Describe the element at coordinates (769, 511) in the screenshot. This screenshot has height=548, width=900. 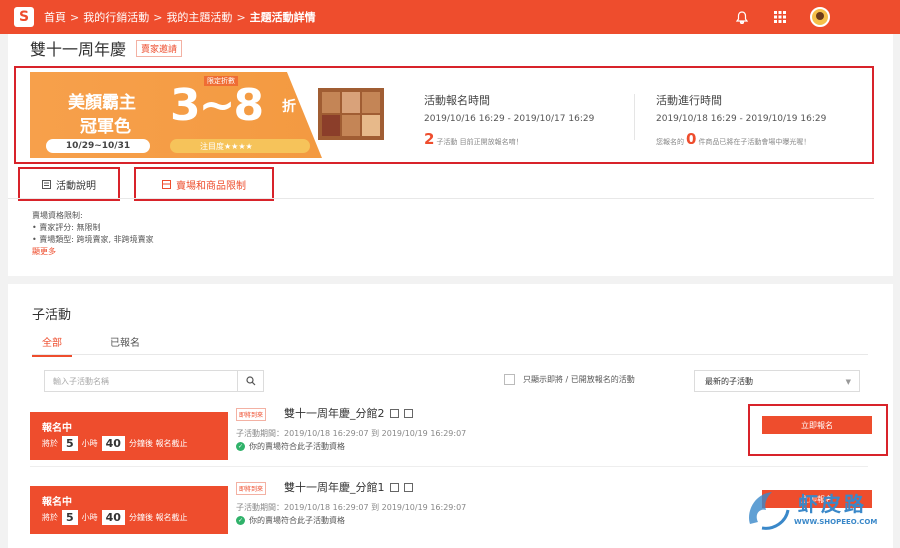
I see `shrimp-logo-icon` at that location.